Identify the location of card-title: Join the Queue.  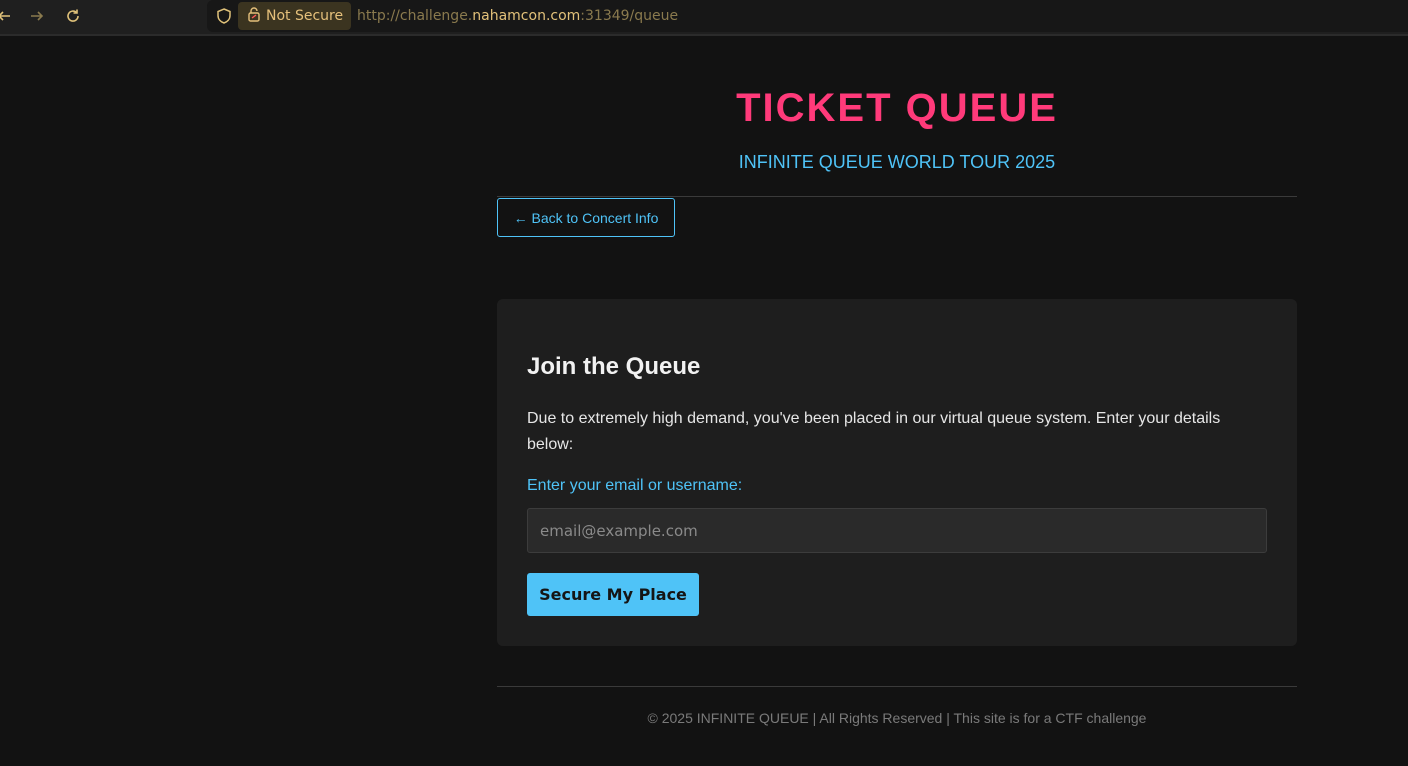
(614, 366).